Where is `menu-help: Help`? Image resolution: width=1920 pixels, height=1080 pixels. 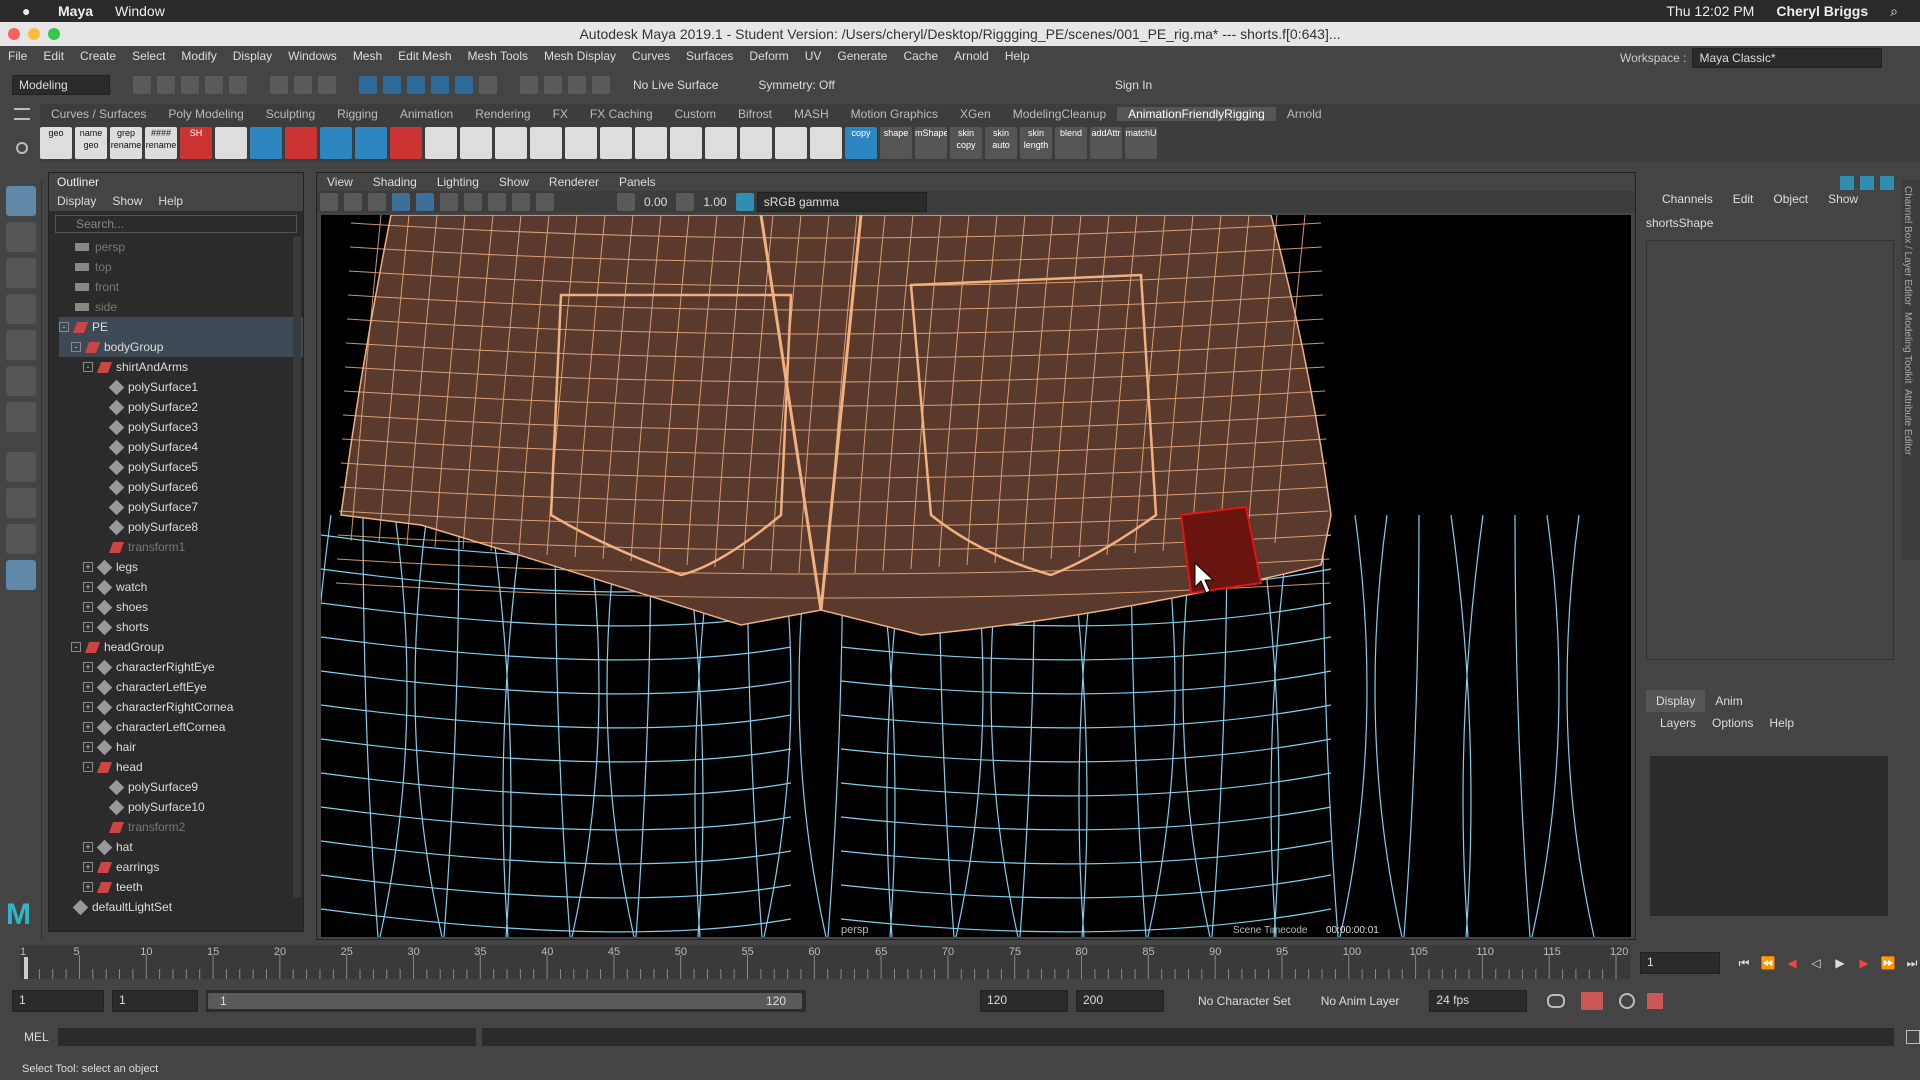 menu-help: Help is located at coordinates (1017, 56).